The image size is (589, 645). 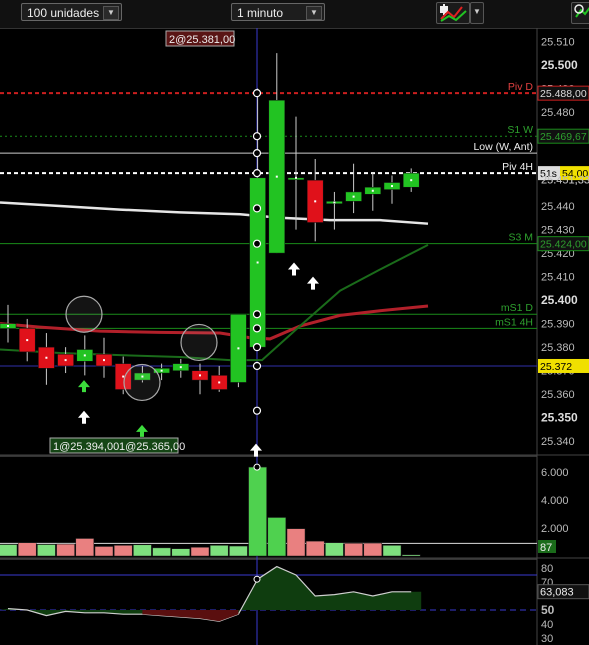 I want to click on level-label: Low (W, Ant), so click(x=503, y=147).